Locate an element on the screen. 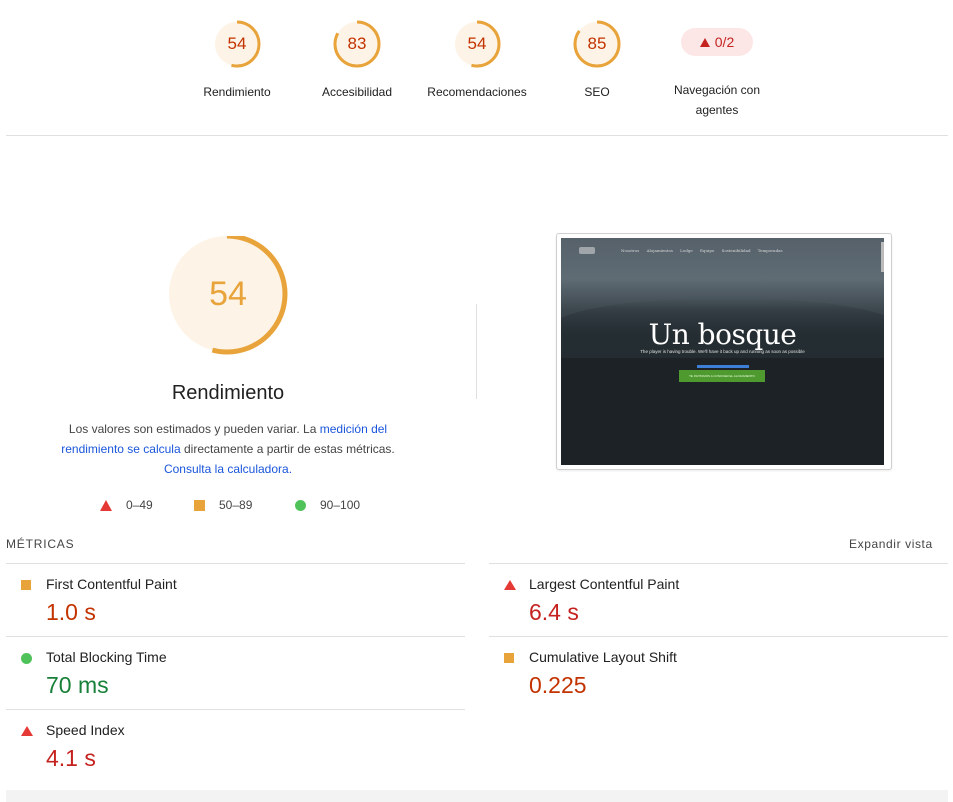 This screenshot has height=802, width=953. gauge-label: Rendimiento is located at coordinates (237, 92).